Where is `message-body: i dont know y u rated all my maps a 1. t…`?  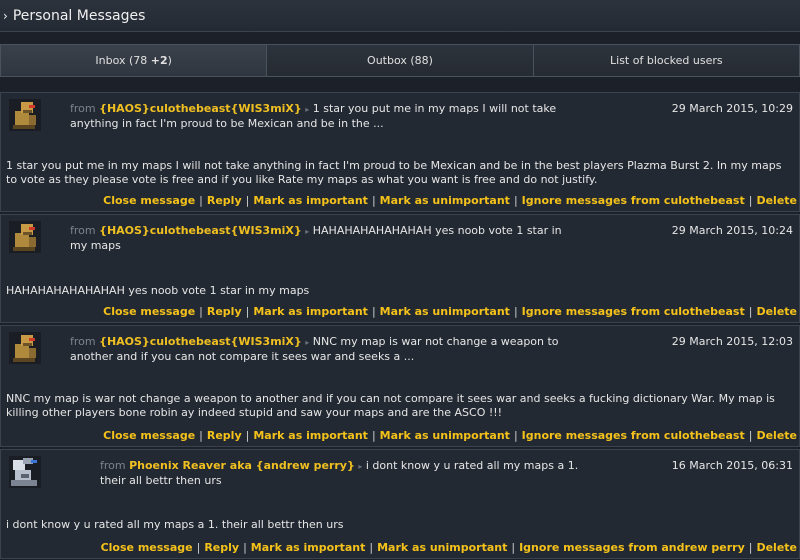 message-body: i dont know y u rated all my maps a 1. t… is located at coordinates (175, 524).